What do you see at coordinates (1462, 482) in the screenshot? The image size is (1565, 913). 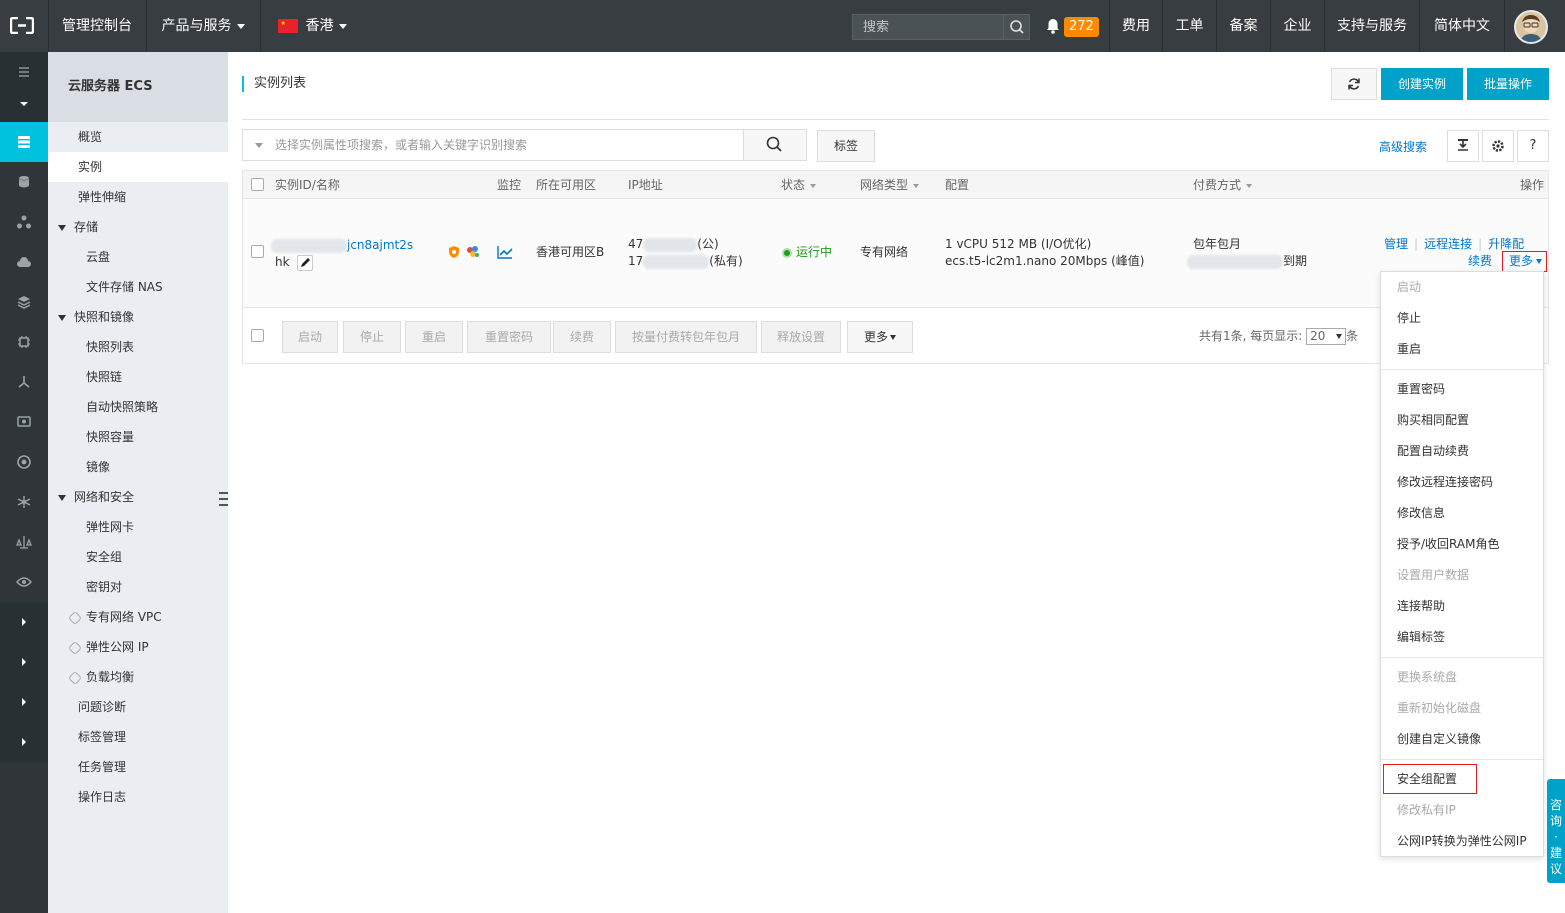 I see `menu-item-change-vnc-password: 修改远程连接密码` at bounding box center [1462, 482].